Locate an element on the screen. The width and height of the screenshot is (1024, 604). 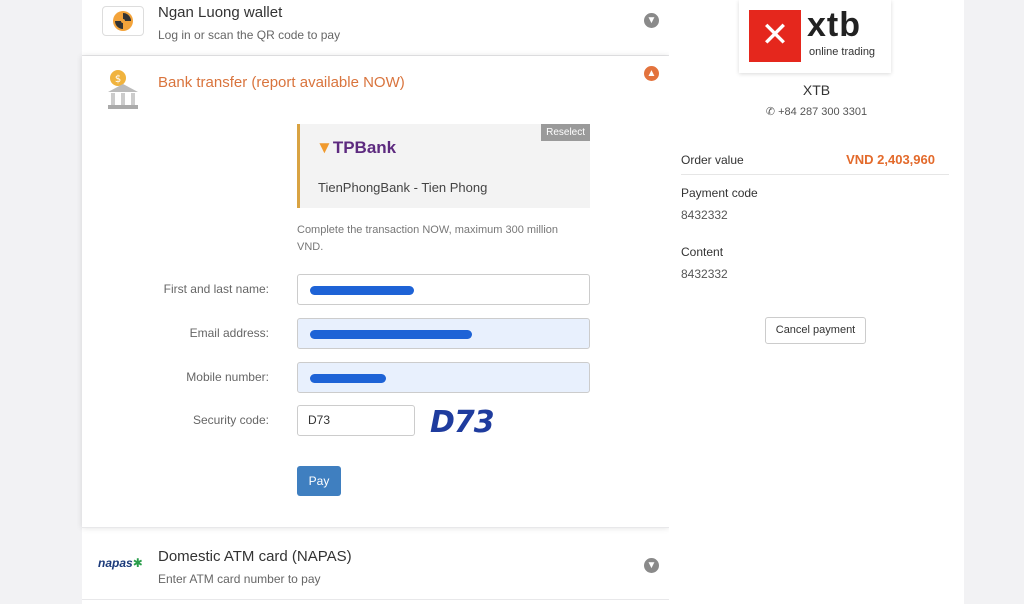
cancel-payment-button: Cancel payment is located at coordinates (815, 330).